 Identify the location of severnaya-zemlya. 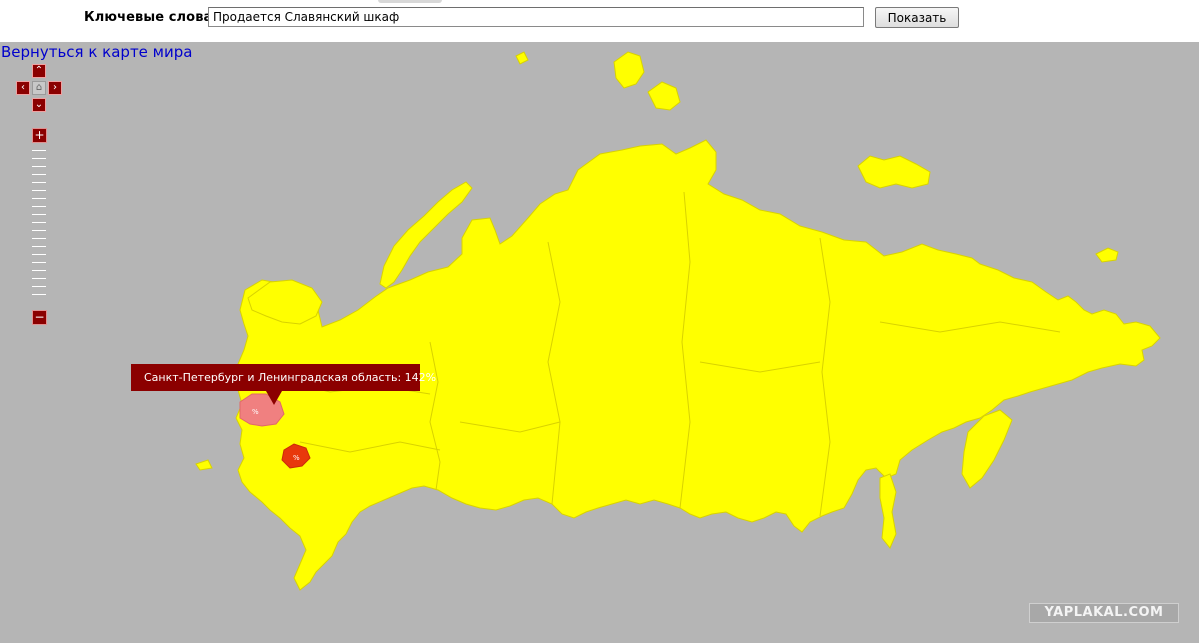
(629, 70).